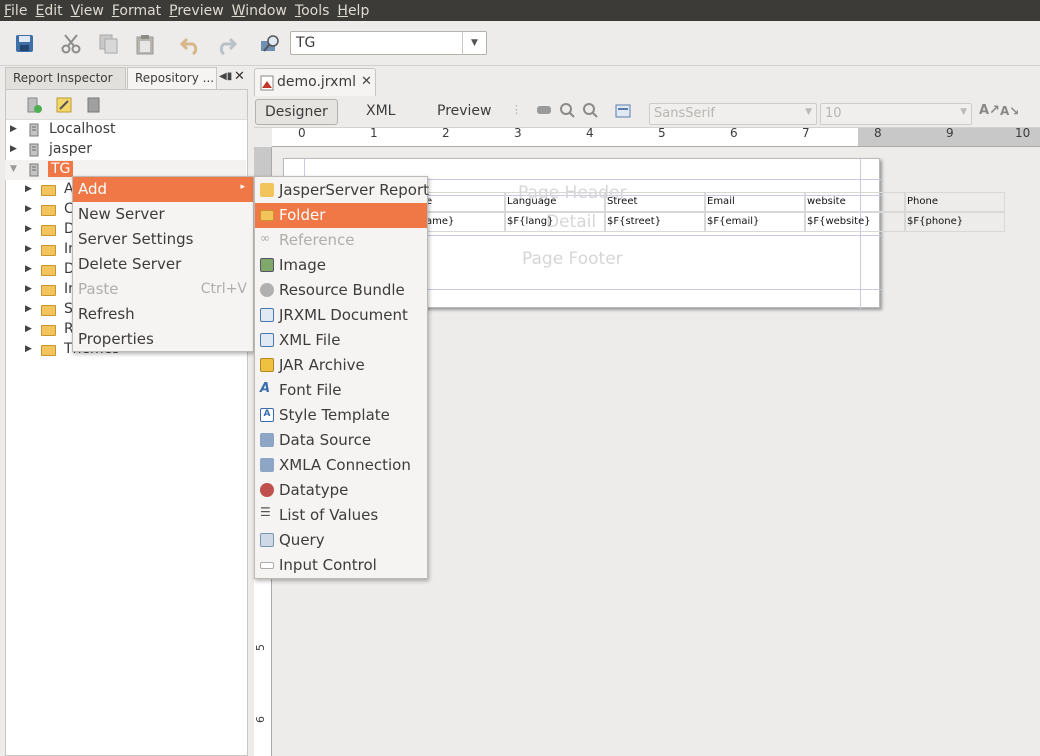  I want to click on column-header: Language, so click(555, 202).